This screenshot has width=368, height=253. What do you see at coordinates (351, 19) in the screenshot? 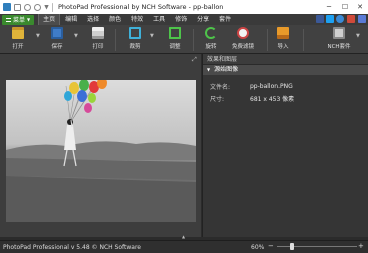
I see `youtube-icon` at bounding box center [351, 19].